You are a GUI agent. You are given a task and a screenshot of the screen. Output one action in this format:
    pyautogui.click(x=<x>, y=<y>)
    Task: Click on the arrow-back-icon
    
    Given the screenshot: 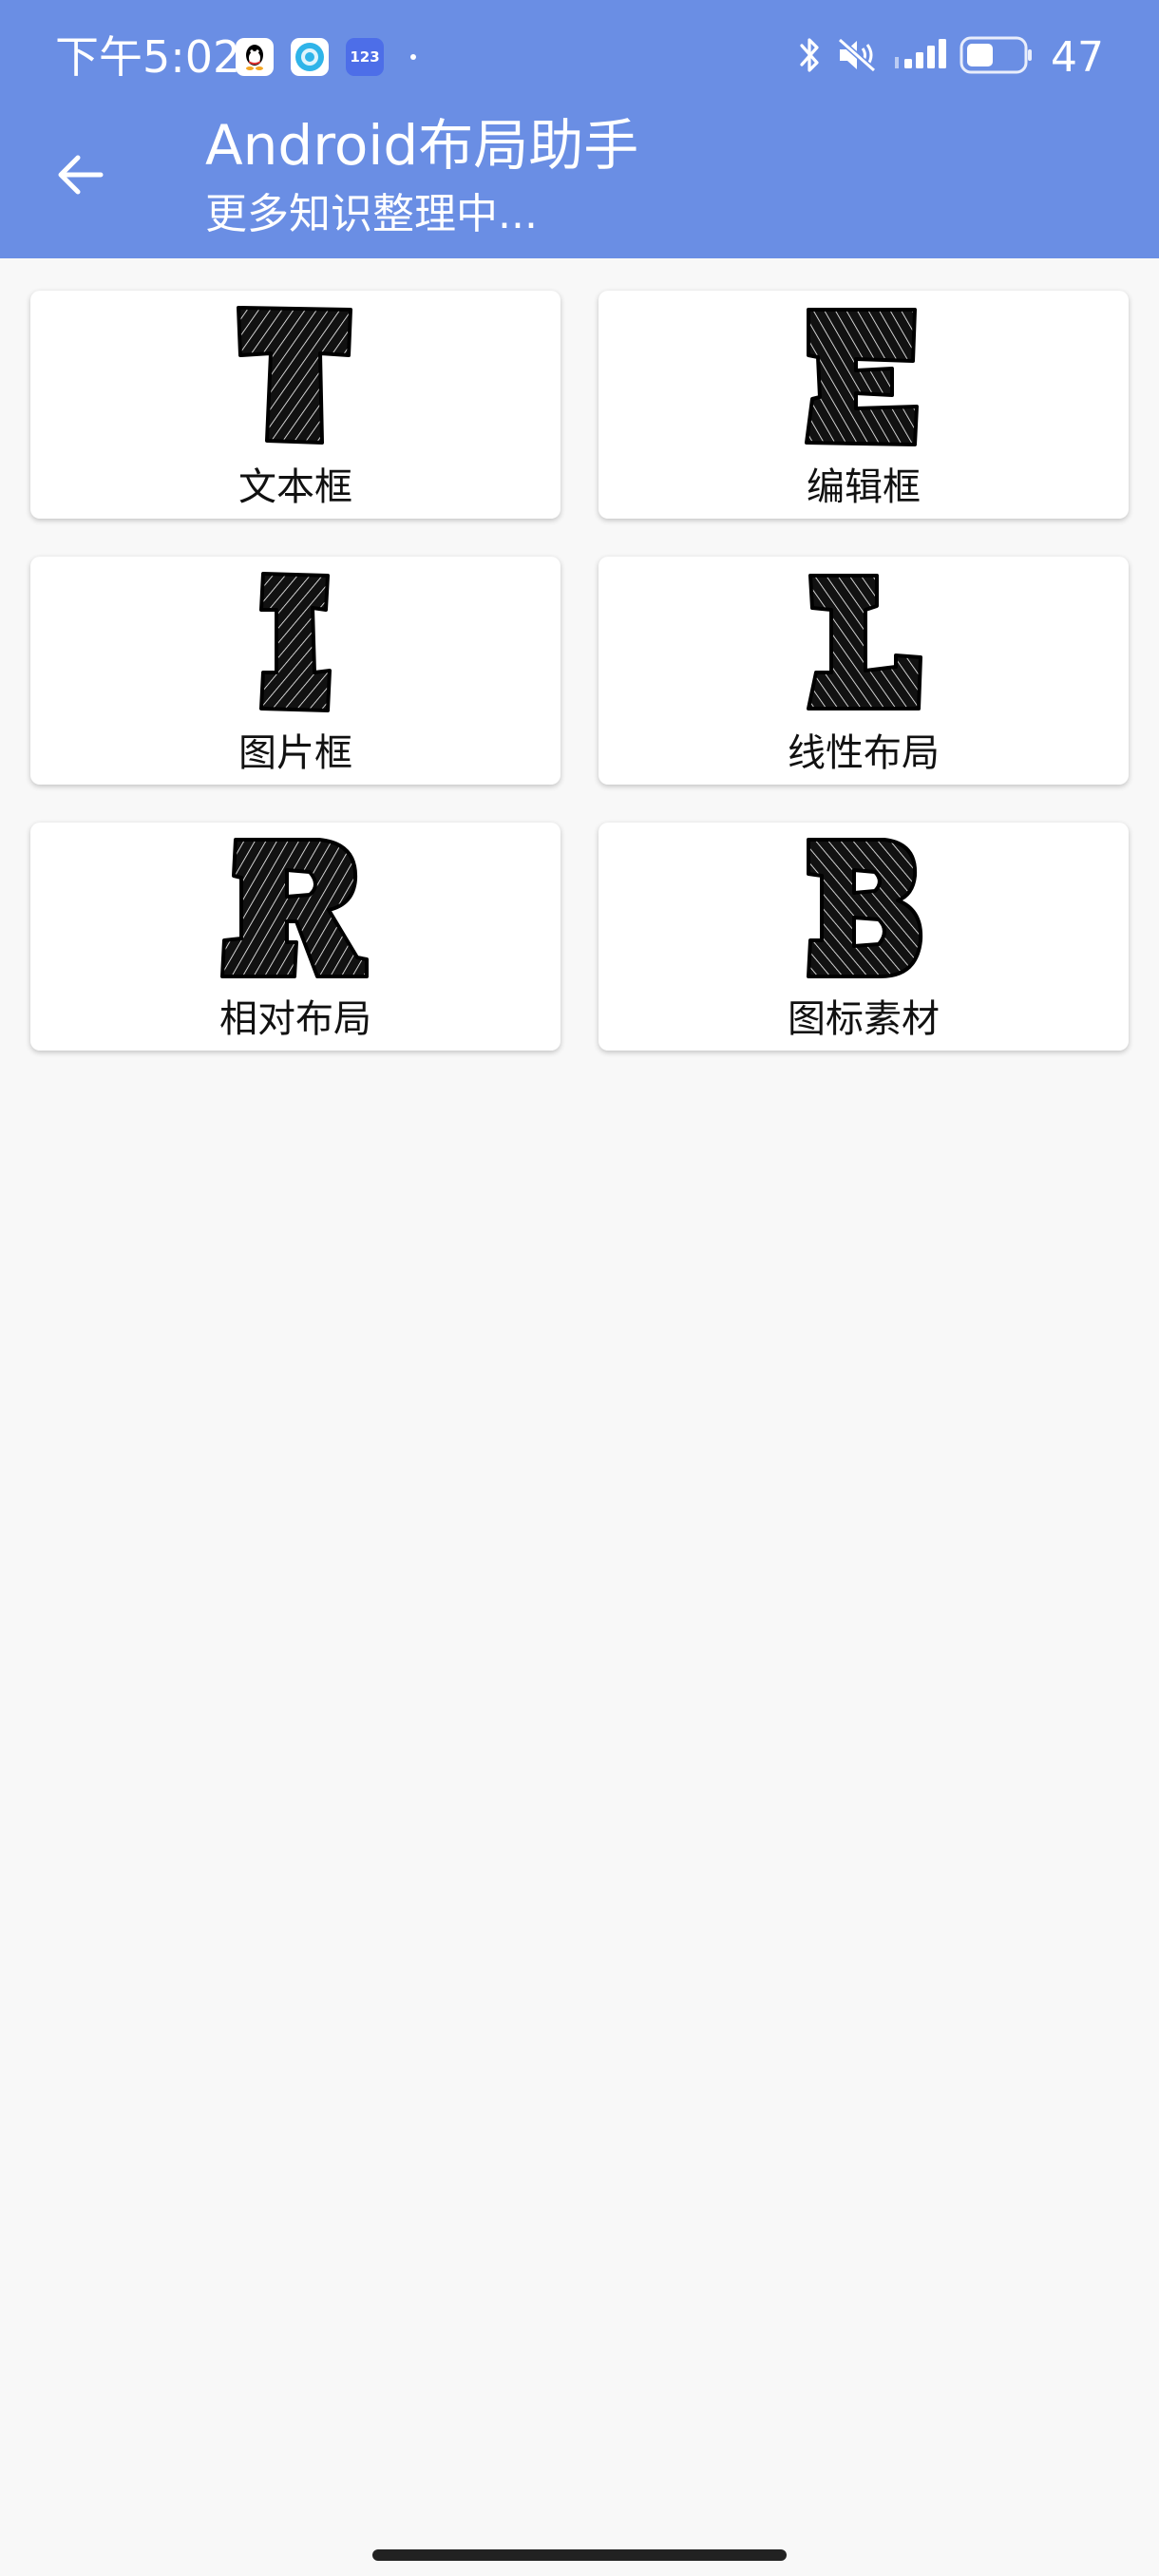 What is the action you would take?
    pyautogui.click(x=79, y=176)
    